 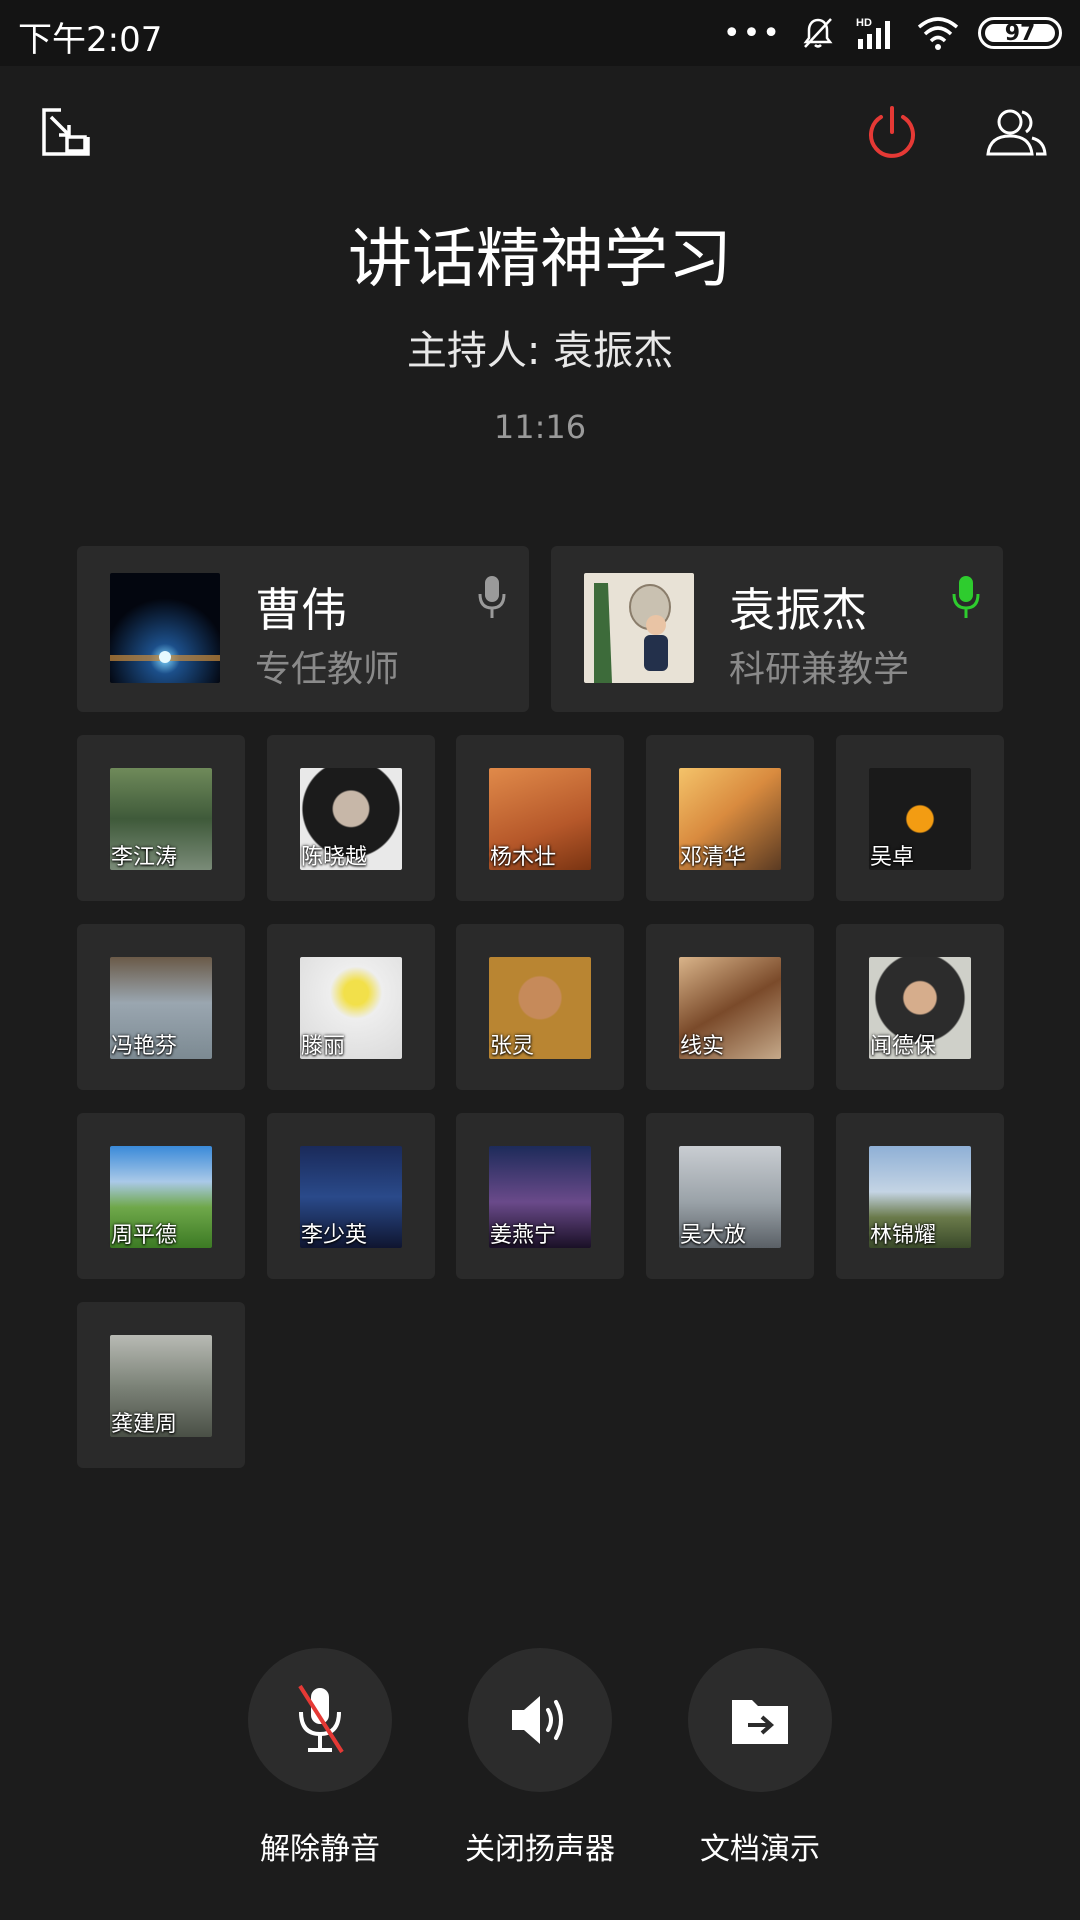 What do you see at coordinates (540, 33) in the screenshot?
I see `status-bar: 下午2:07 ••• HD 97` at bounding box center [540, 33].